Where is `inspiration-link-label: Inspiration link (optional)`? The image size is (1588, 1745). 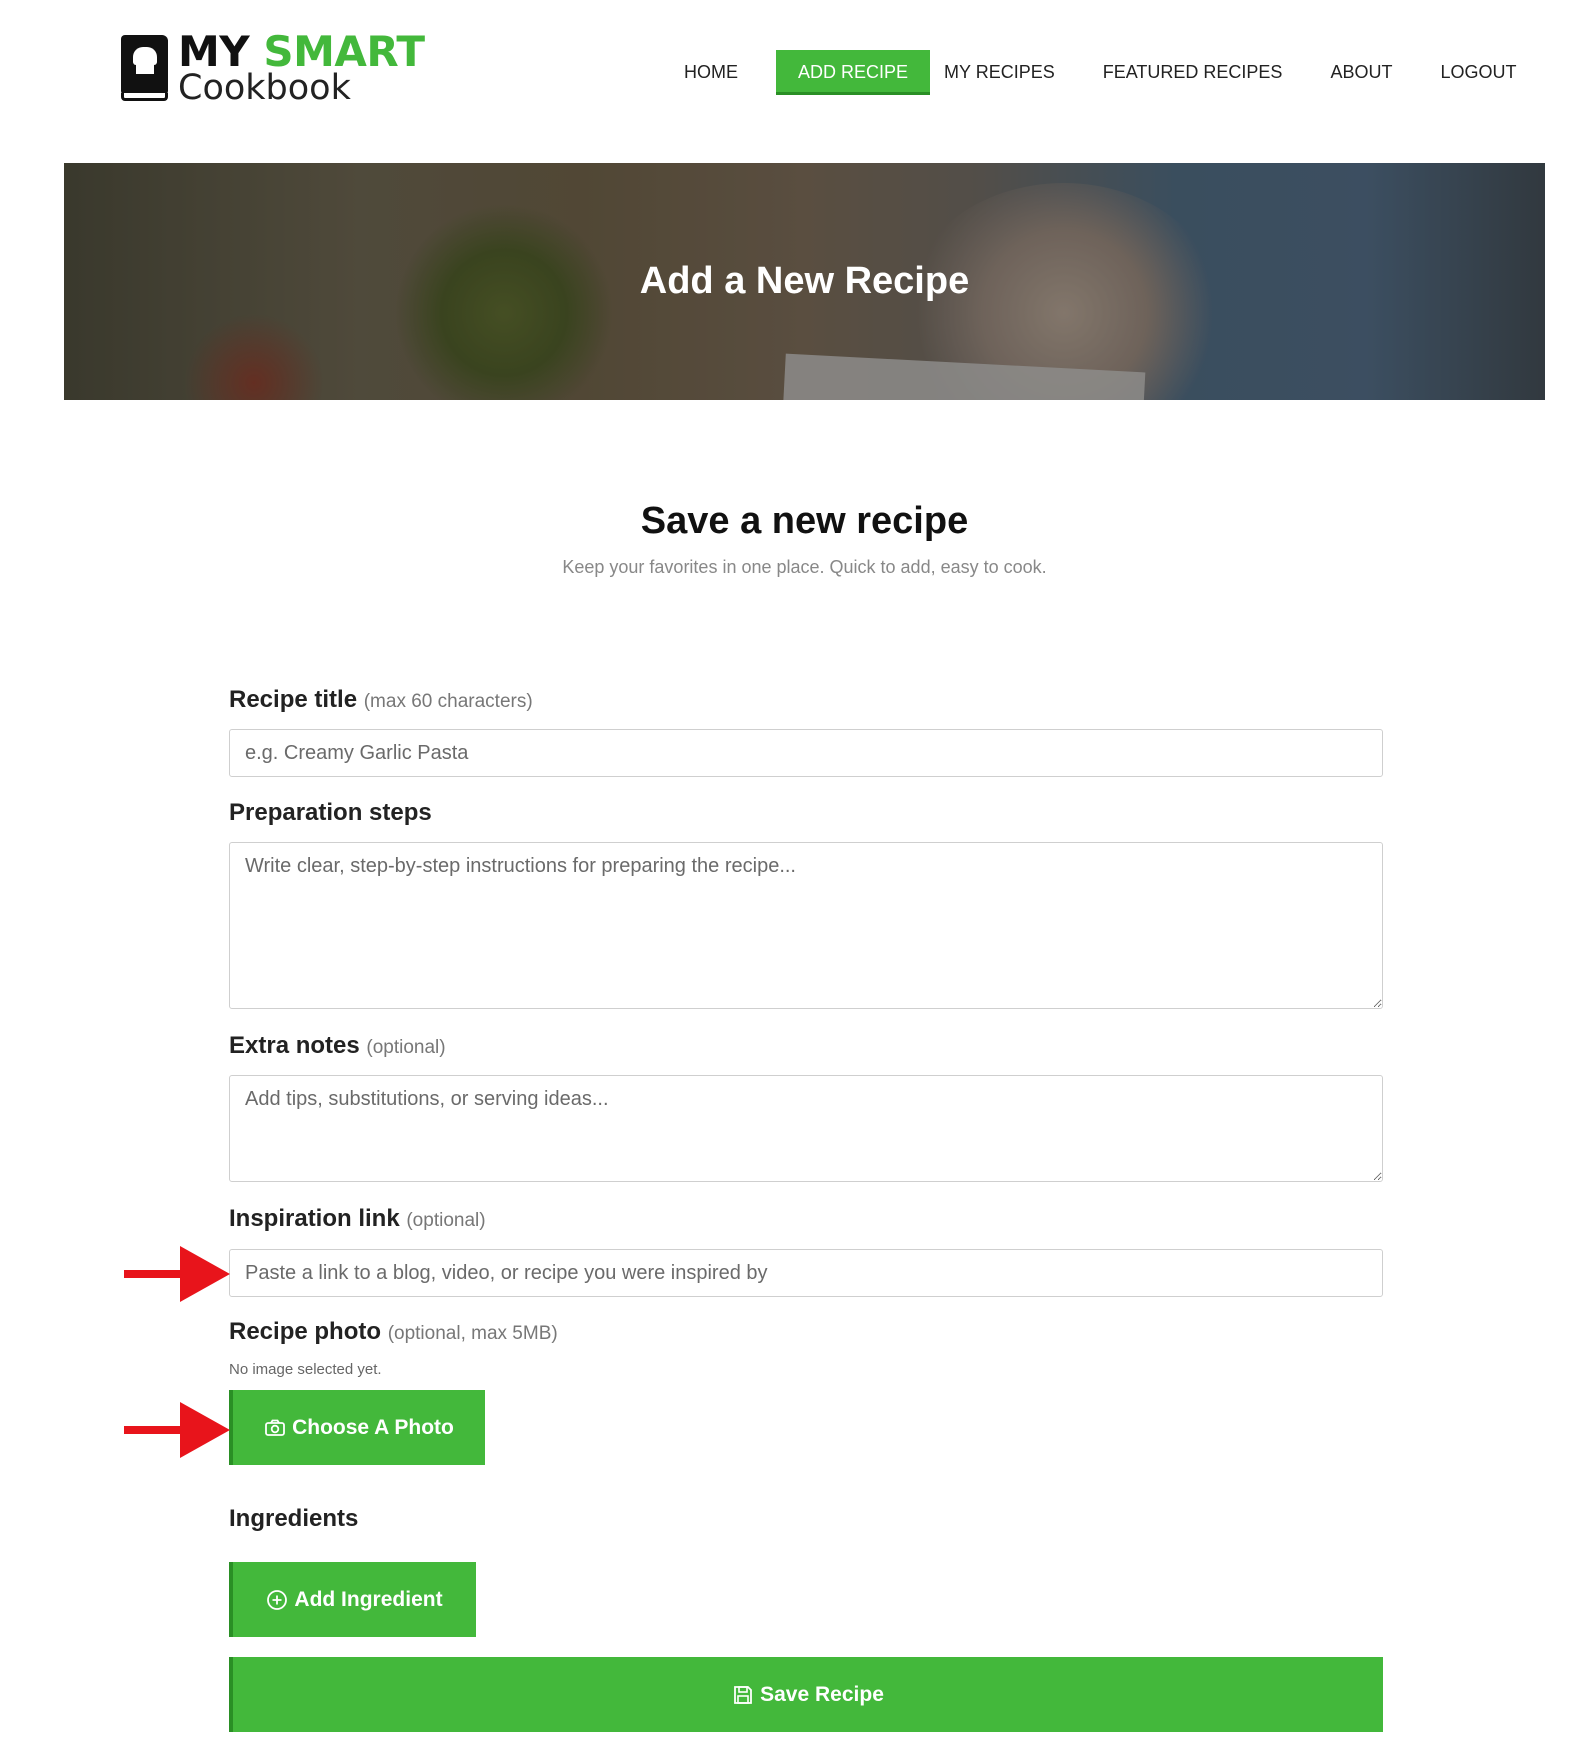 inspiration-link-label: Inspiration link (optional) is located at coordinates (357, 1218).